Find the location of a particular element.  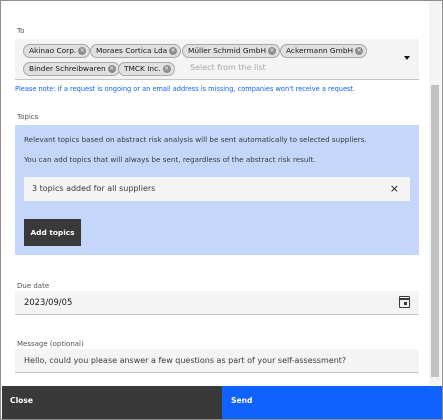

due-date-value: 2023/09/05 is located at coordinates (48, 302).